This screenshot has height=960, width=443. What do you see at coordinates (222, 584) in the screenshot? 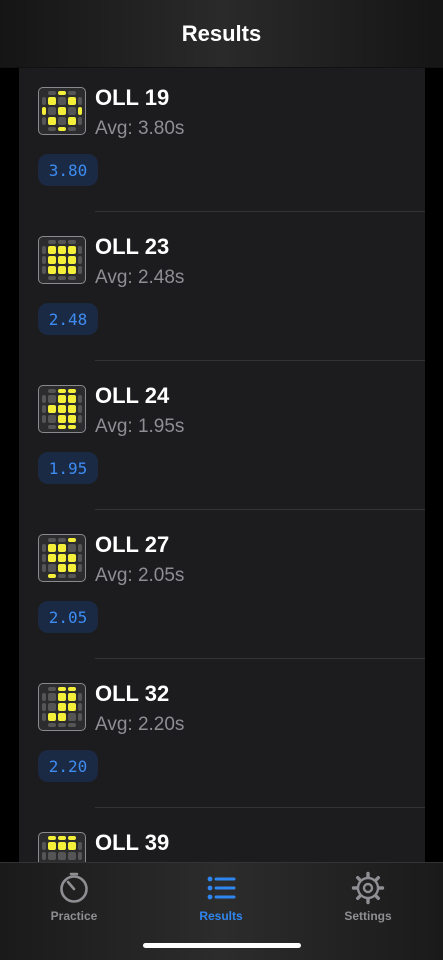
I see `result-row: OLL 27 Avg: 2.05s 2.05` at bounding box center [222, 584].